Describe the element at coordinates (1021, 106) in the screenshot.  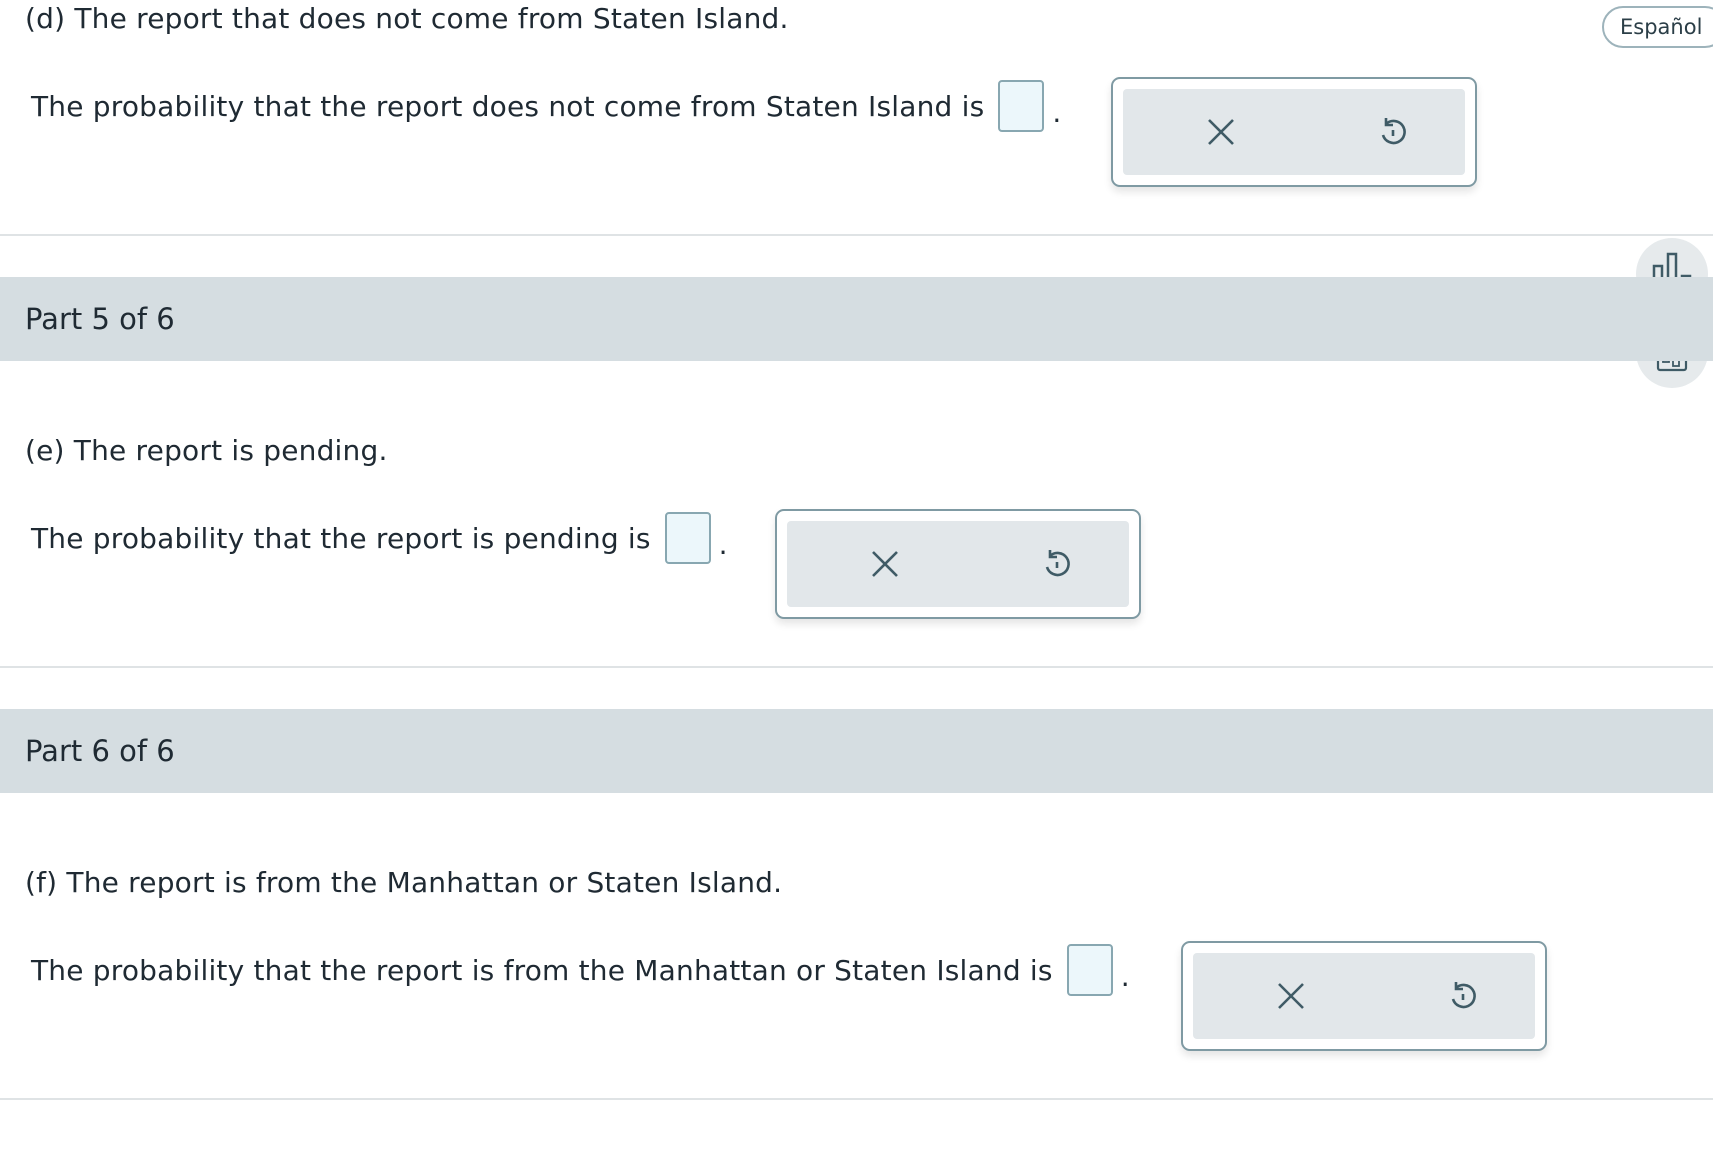
I see `question-d-answer-input` at that location.